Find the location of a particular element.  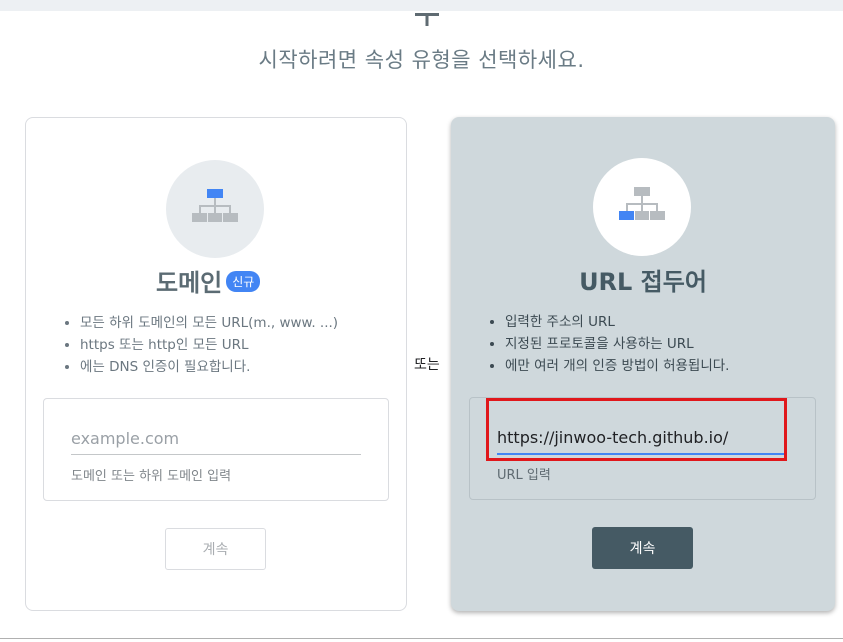

url-icon-circle is located at coordinates (642, 207).